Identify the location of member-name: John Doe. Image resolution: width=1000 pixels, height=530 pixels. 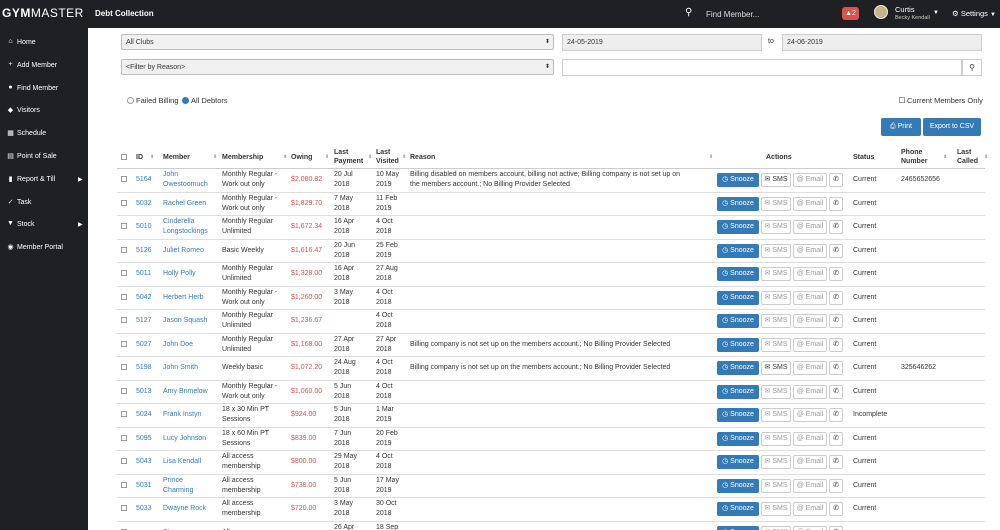
(178, 345).